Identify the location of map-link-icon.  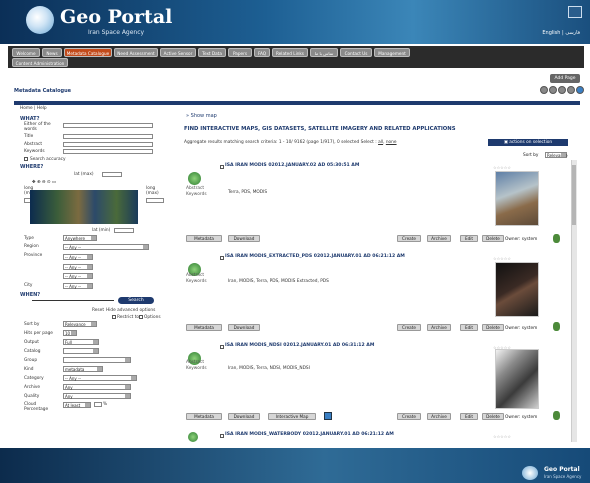
(328, 416).